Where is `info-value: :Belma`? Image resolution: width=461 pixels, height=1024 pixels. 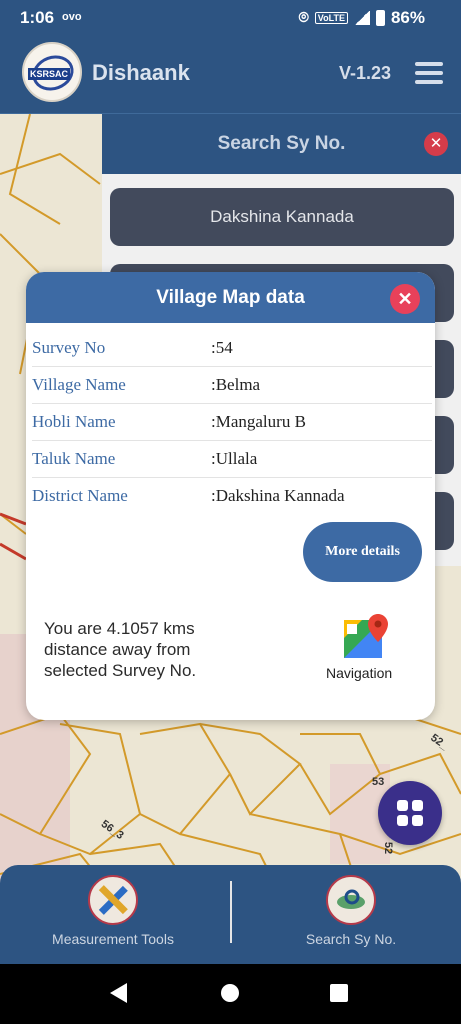
info-value: :Belma is located at coordinates (236, 384).